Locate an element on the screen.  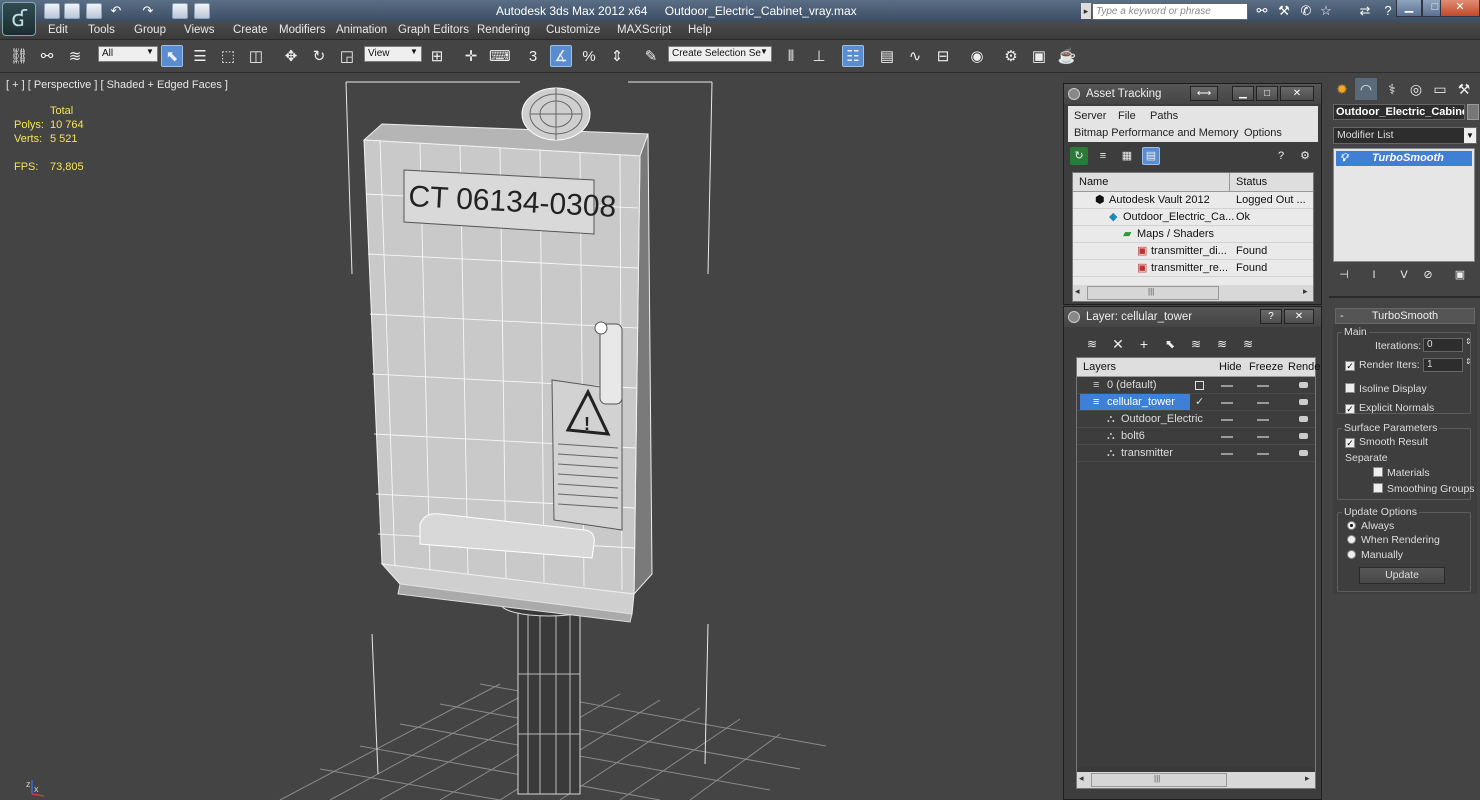
menu-options: Options is located at coordinates (1263, 133).